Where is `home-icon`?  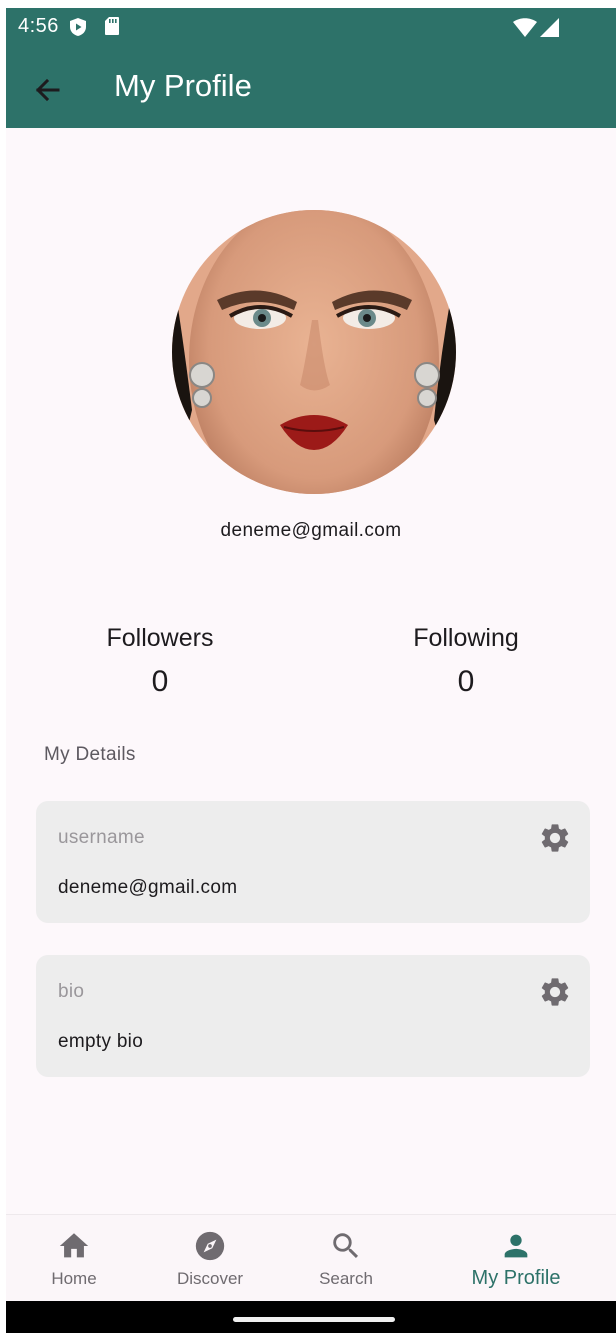
home-icon is located at coordinates (74, 1245).